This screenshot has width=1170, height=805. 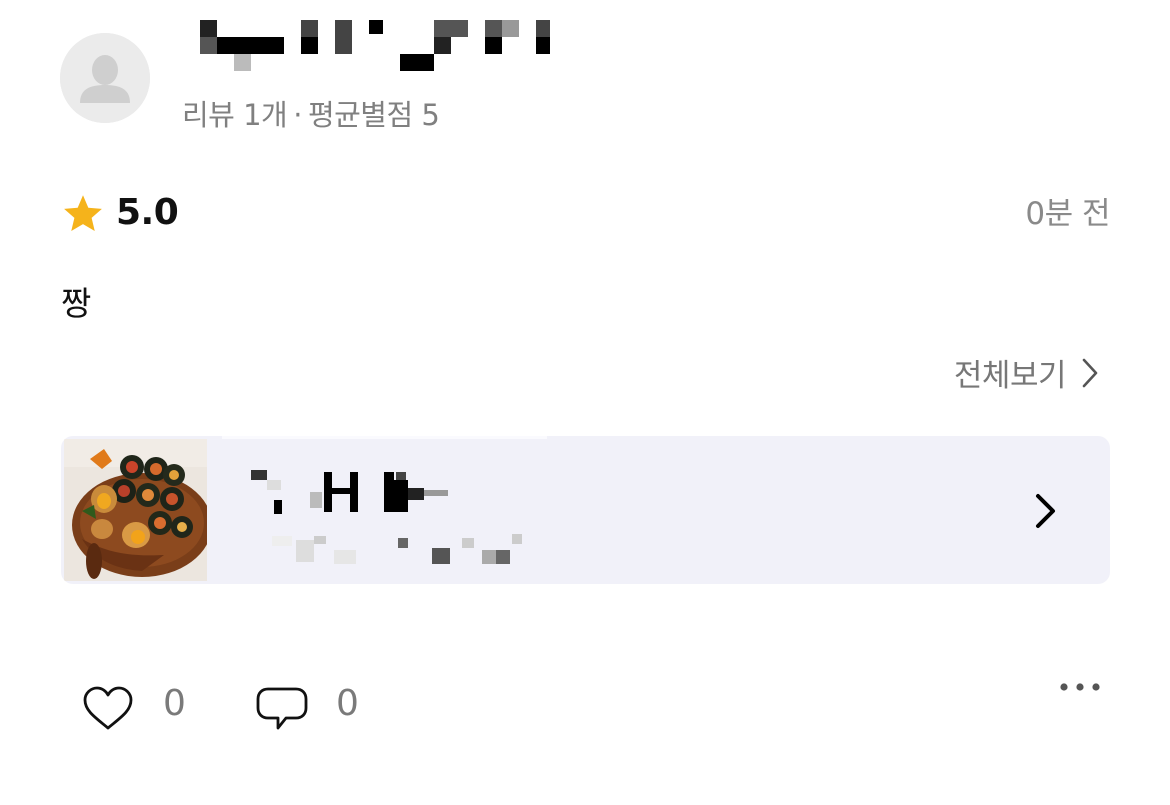 What do you see at coordinates (384, 437) in the screenshot?
I see `card-highlight` at bounding box center [384, 437].